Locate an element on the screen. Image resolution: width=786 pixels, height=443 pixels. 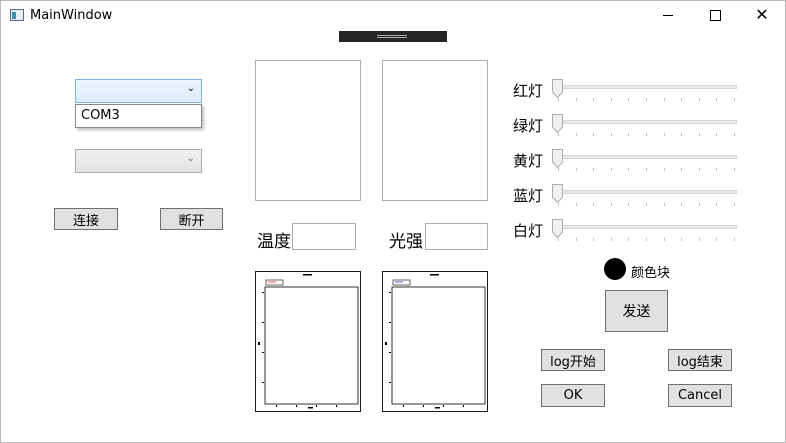
temperature-chart is located at coordinates (308, 341).